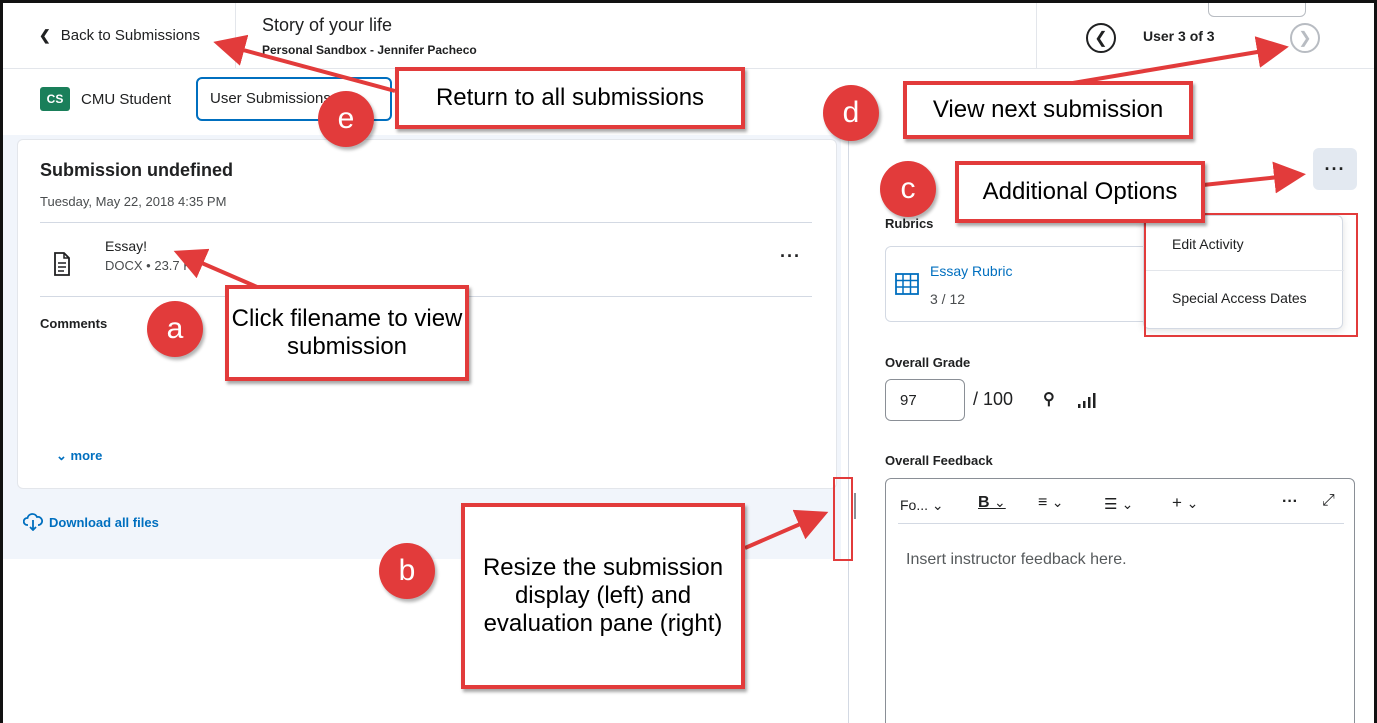  Describe the element at coordinates (909, 223) in the screenshot. I see `rubrics-label: Rubrics` at that location.